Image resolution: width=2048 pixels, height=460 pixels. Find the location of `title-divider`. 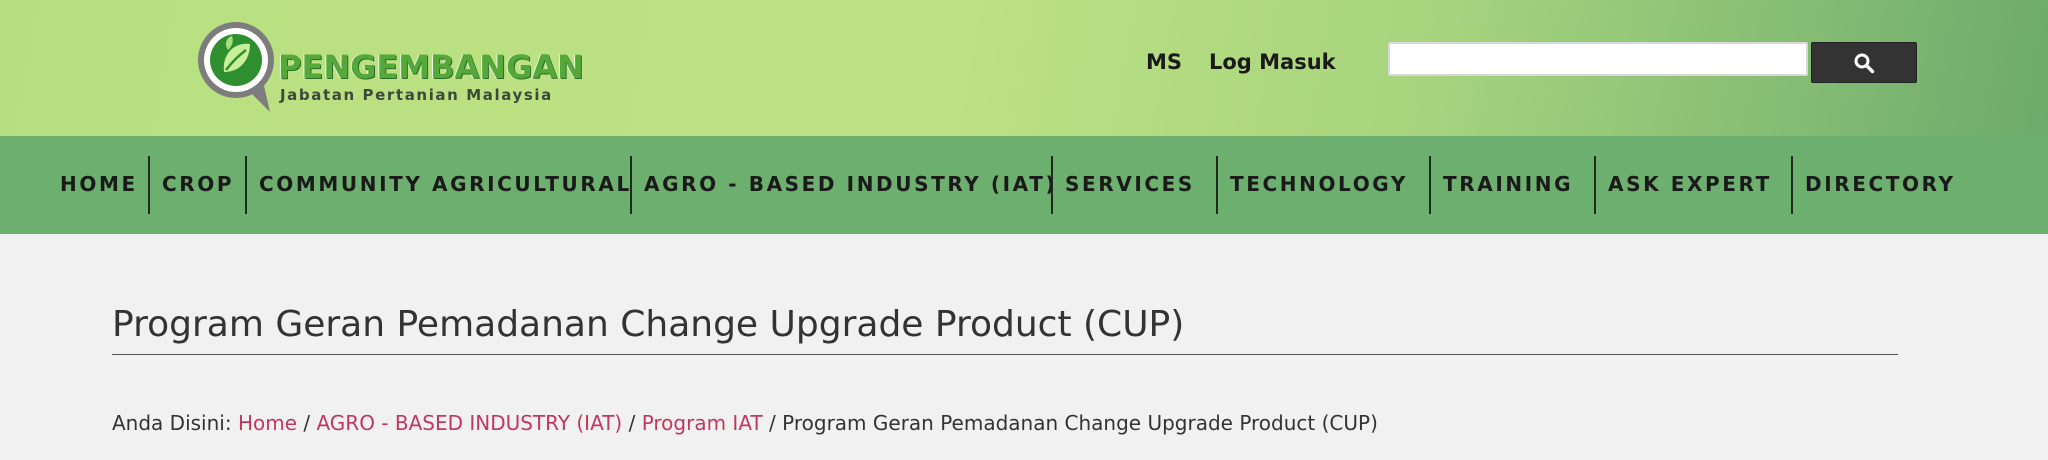

title-divider is located at coordinates (1005, 354).